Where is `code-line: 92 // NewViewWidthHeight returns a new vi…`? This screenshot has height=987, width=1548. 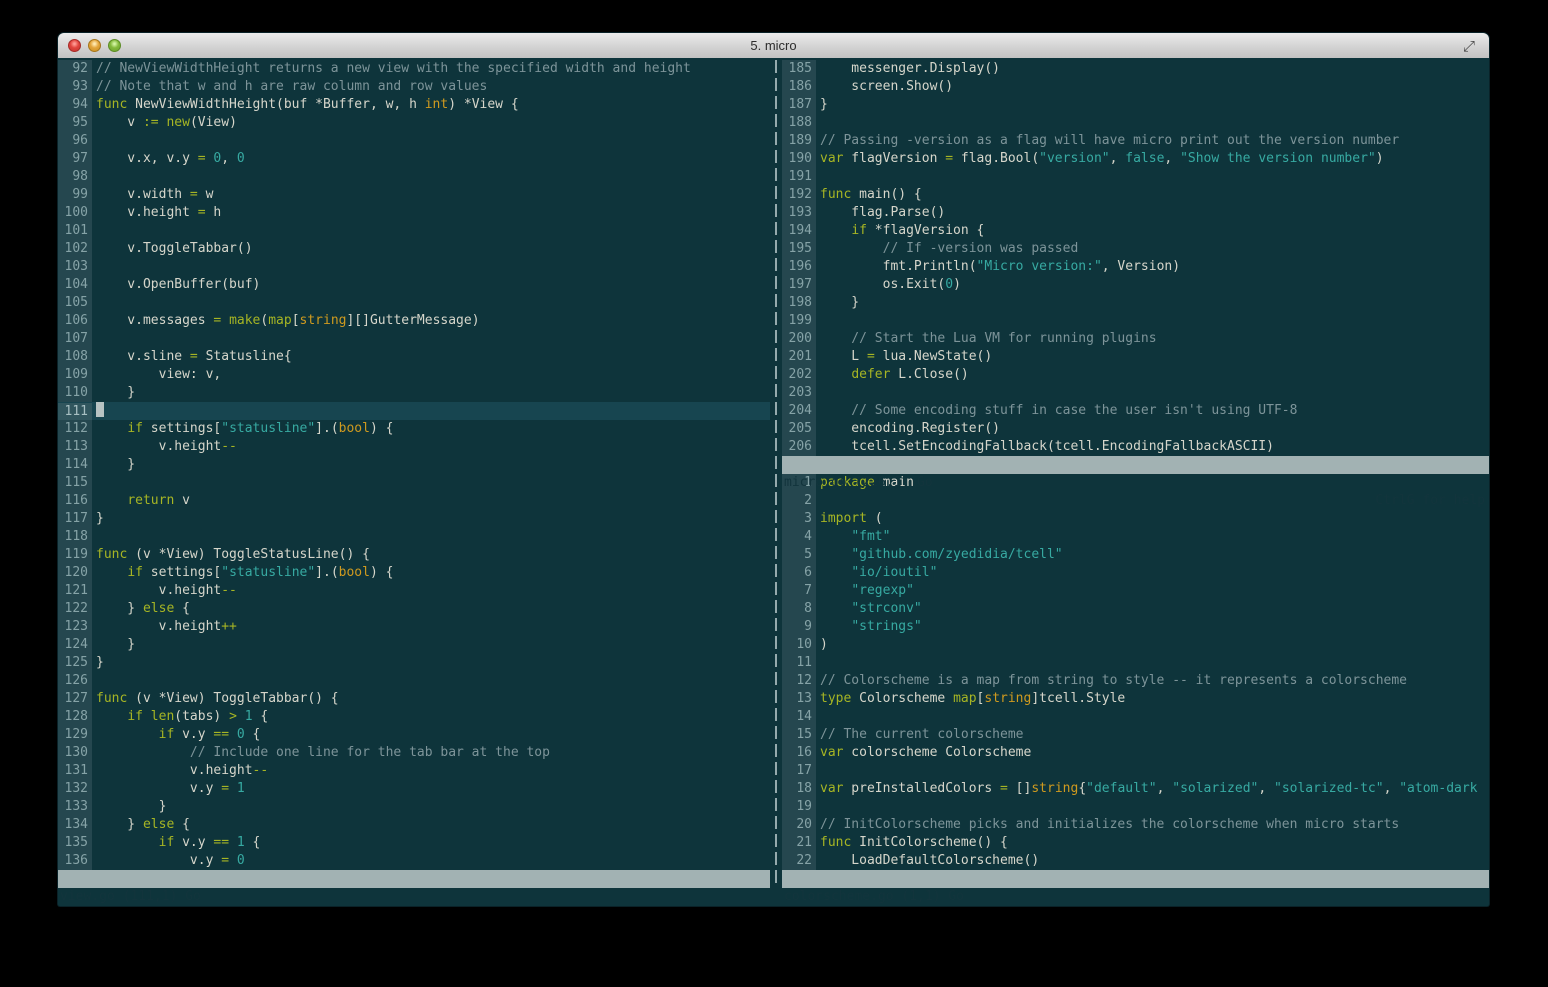 code-line: 92 // NewViewWidthHeight returns a new vi… is located at coordinates (414, 69).